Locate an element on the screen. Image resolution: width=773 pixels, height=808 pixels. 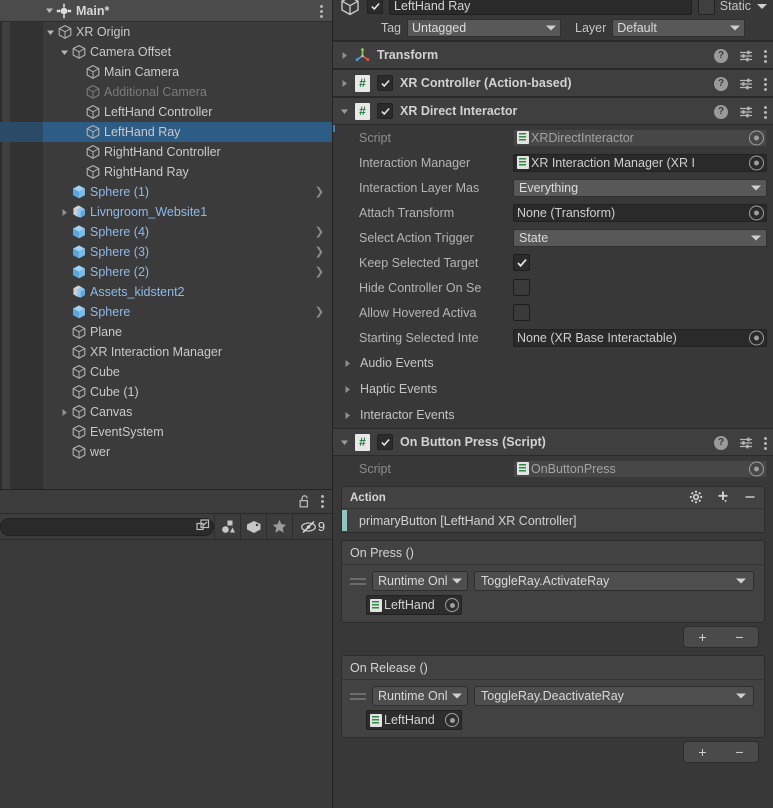
component-header-transform: Transform ? is located at coordinates (553, 55).